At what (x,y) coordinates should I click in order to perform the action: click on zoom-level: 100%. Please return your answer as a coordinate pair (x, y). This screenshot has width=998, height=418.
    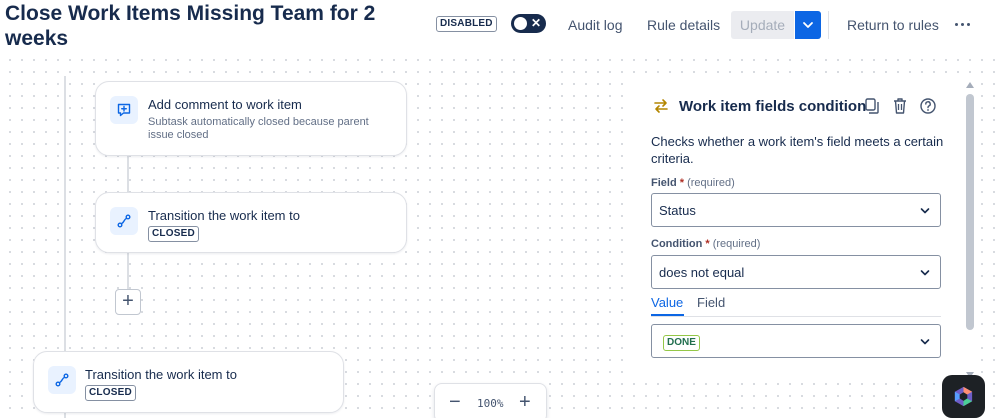
    Looking at the image, I should click on (490, 403).